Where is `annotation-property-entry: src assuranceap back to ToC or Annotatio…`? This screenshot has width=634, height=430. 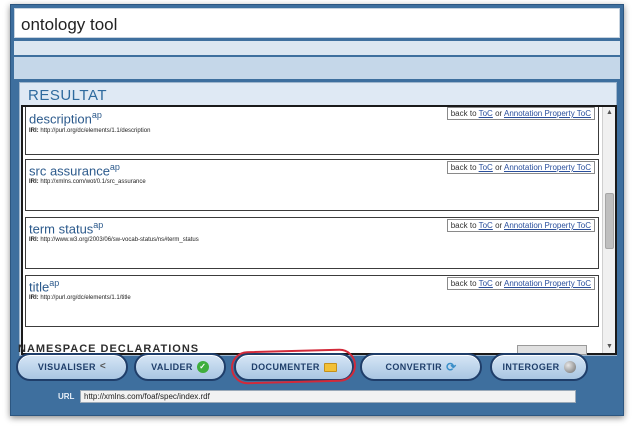
annotation-property-entry: src assuranceap back to ToC or Annotatio… is located at coordinates (312, 185).